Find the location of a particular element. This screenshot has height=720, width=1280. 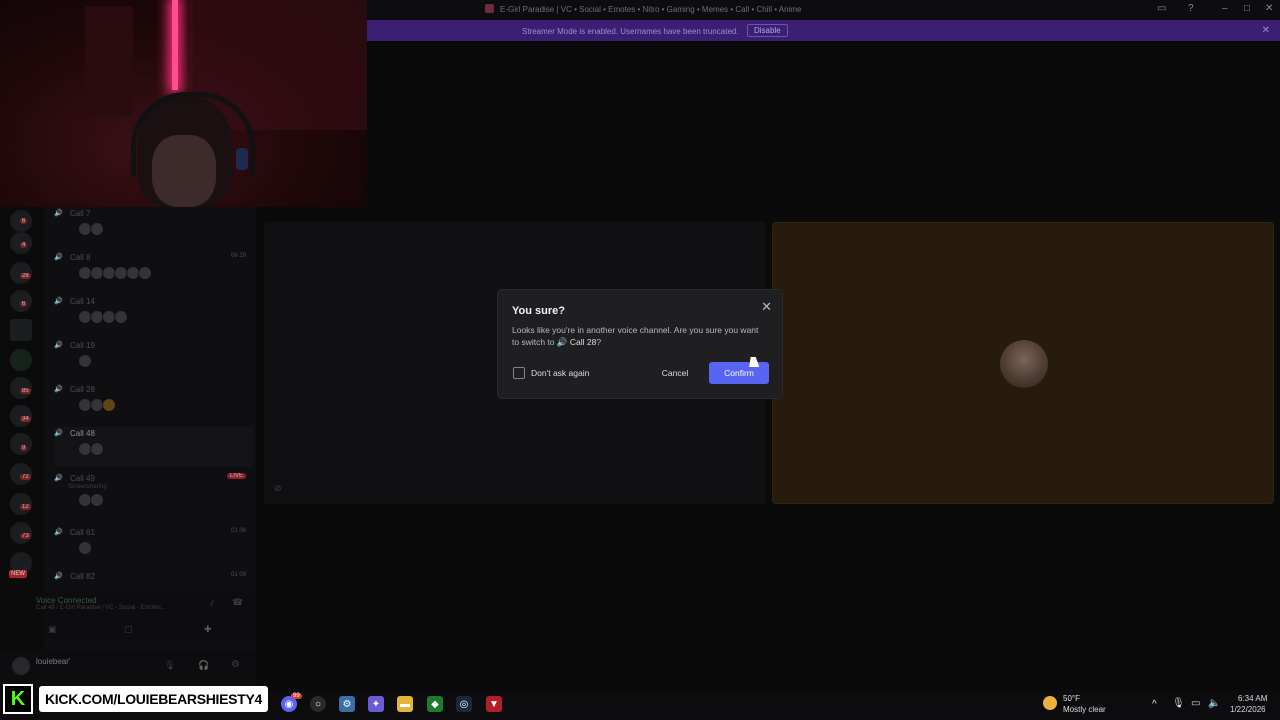

weather-icon is located at coordinates (1050, 703).